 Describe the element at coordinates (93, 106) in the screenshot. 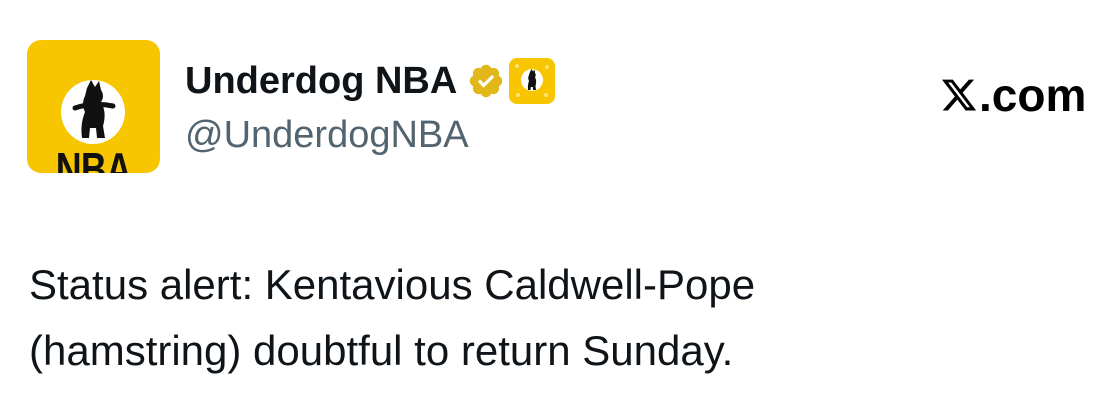

I see `avatar: NBA` at that location.